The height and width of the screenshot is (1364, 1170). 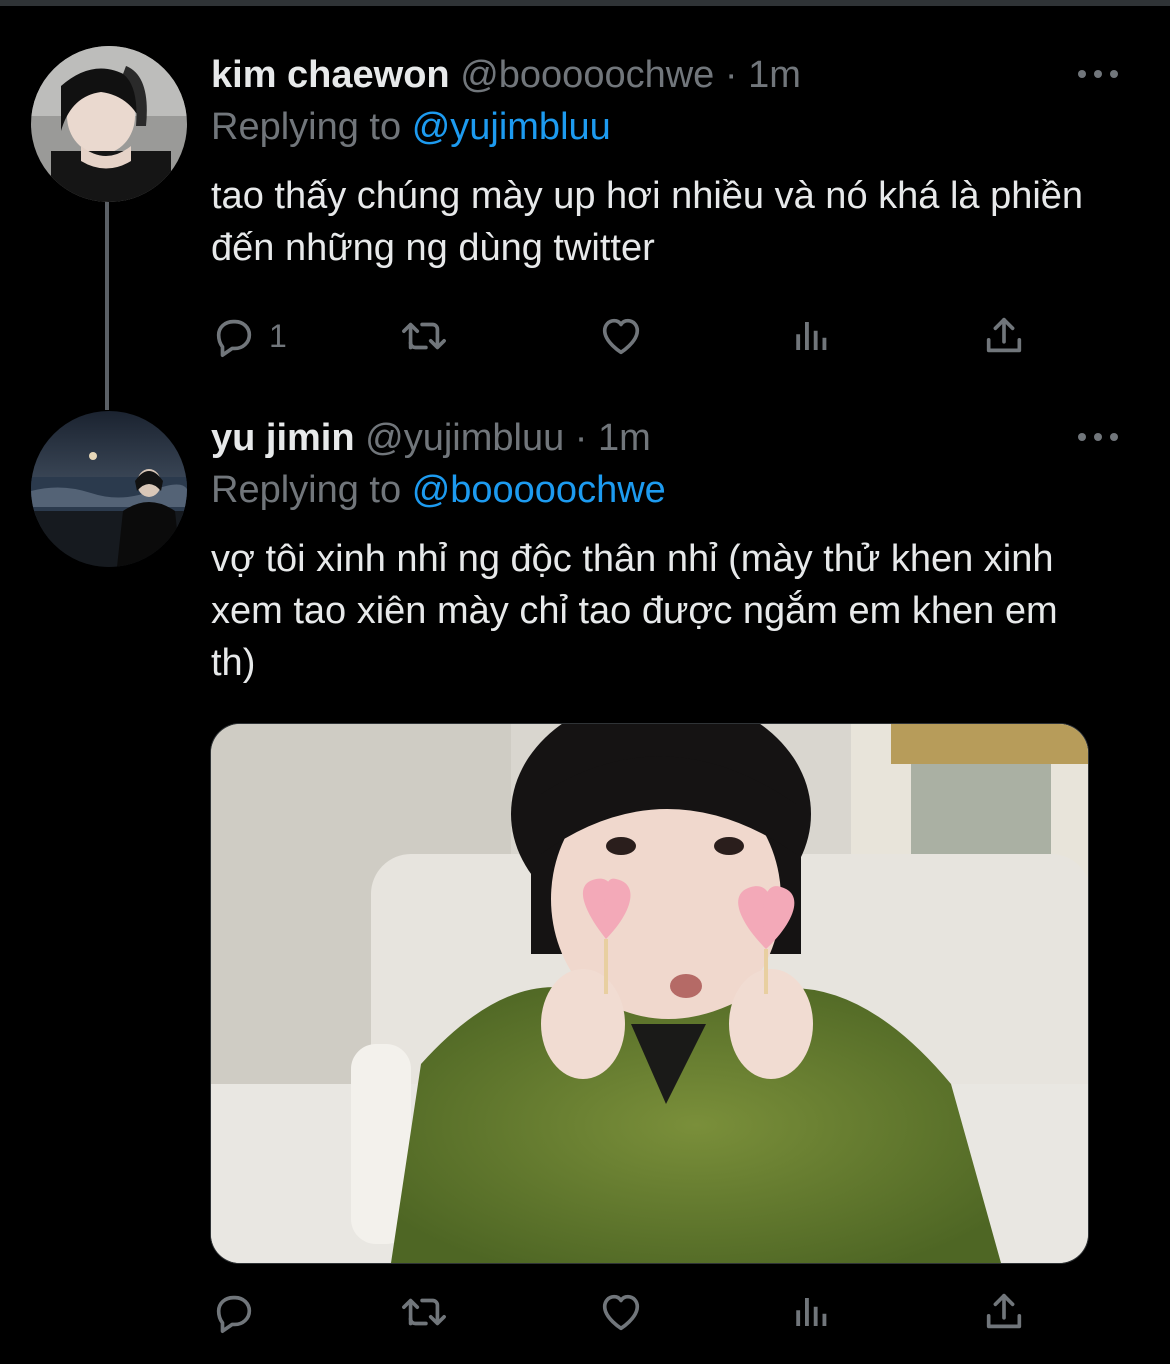 I want to click on reply-count: 1, so click(x=278, y=335).